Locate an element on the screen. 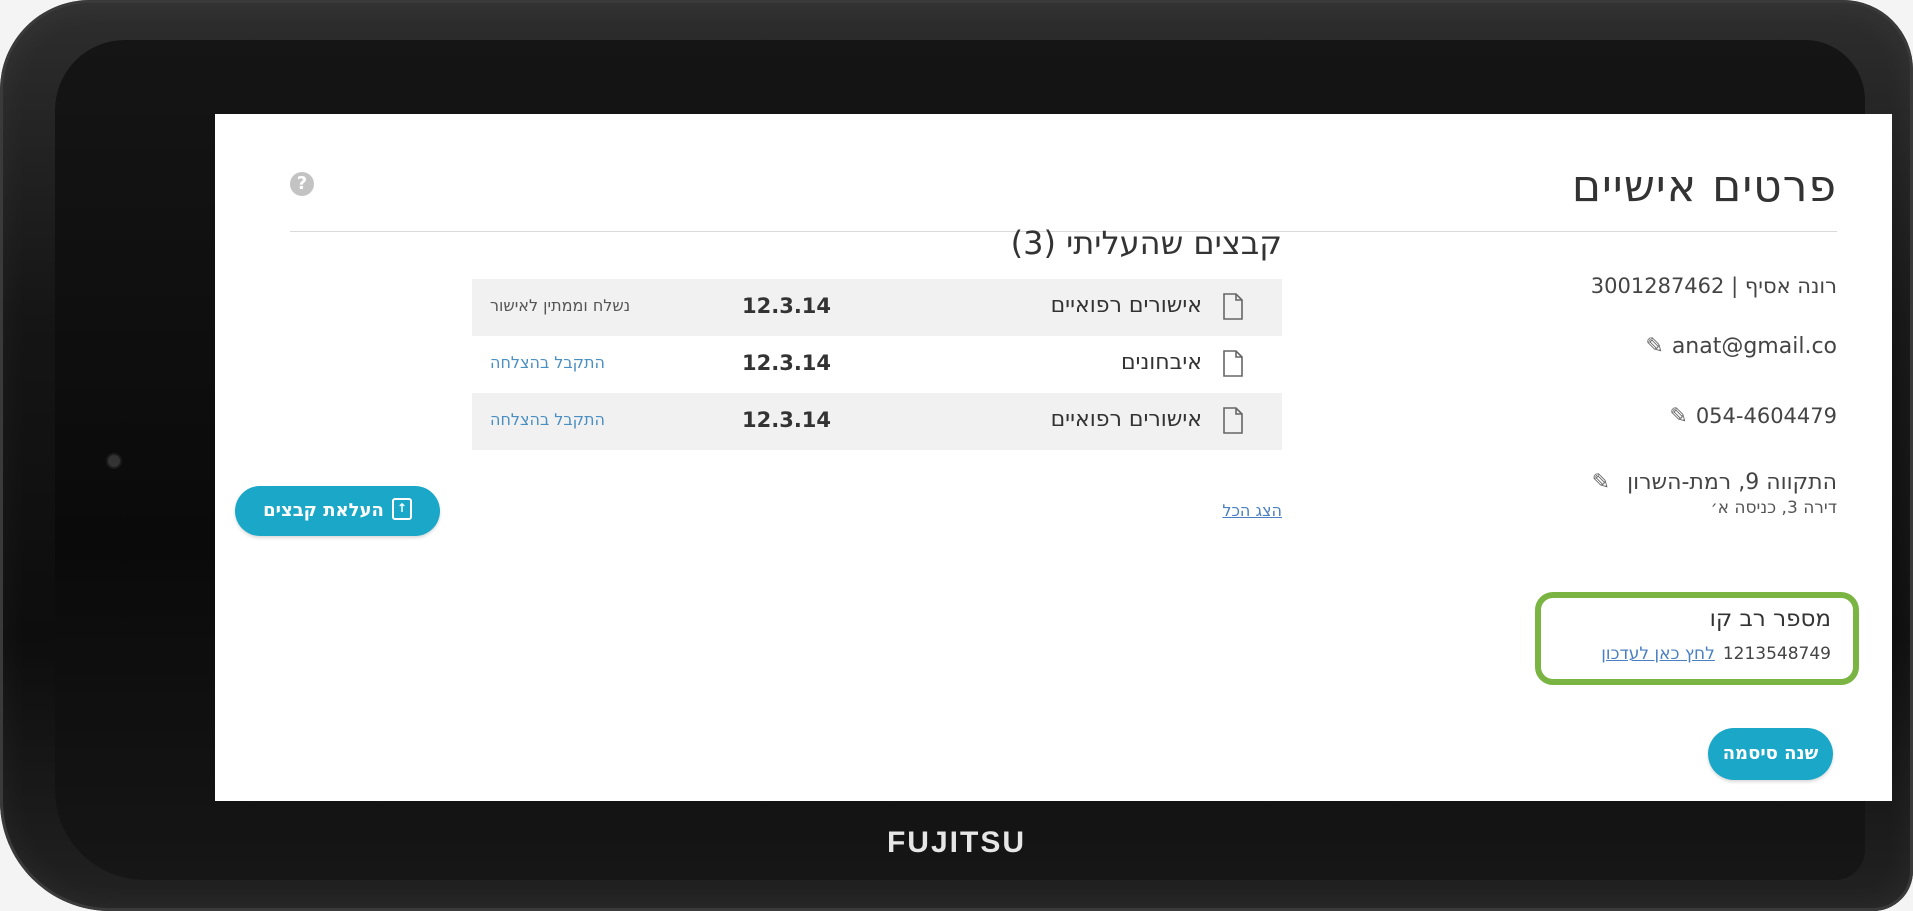  change-password-button: שנה סיסמה is located at coordinates (1770, 754).